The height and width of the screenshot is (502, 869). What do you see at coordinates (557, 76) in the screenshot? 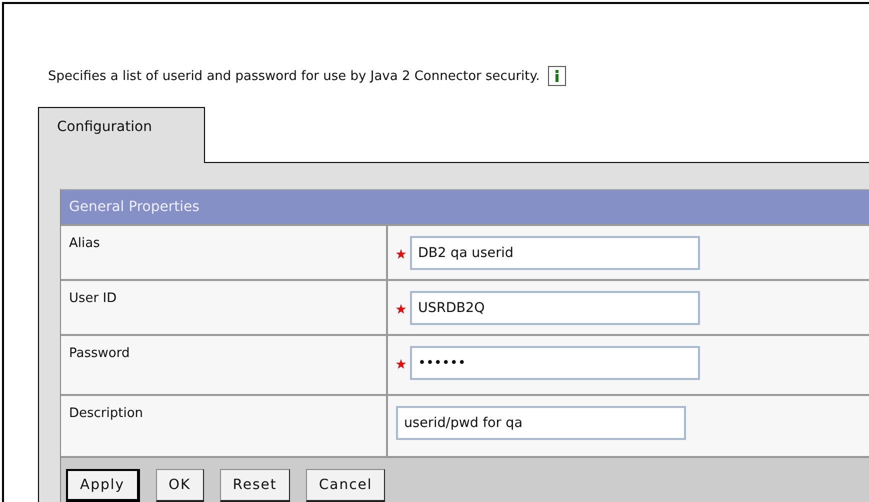
I see `info-icon` at bounding box center [557, 76].